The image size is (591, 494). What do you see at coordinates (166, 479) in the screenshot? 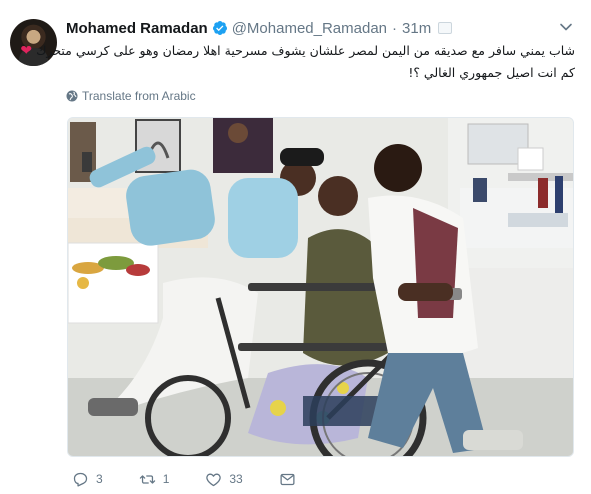
I see `retweet-count: 1` at bounding box center [166, 479].